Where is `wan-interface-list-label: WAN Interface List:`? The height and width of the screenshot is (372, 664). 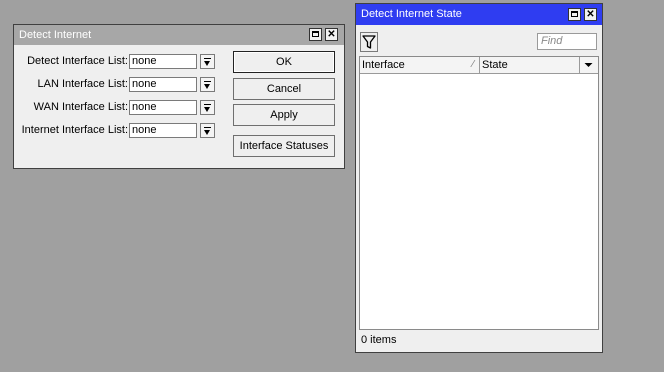 wan-interface-list-label: WAN Interface List: is located at coordinates (80, 107).